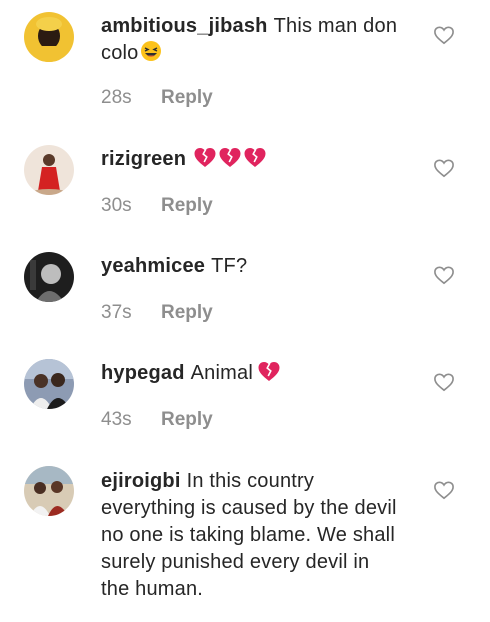  I want to click on comment-body-line: the human., so click(152, 589).